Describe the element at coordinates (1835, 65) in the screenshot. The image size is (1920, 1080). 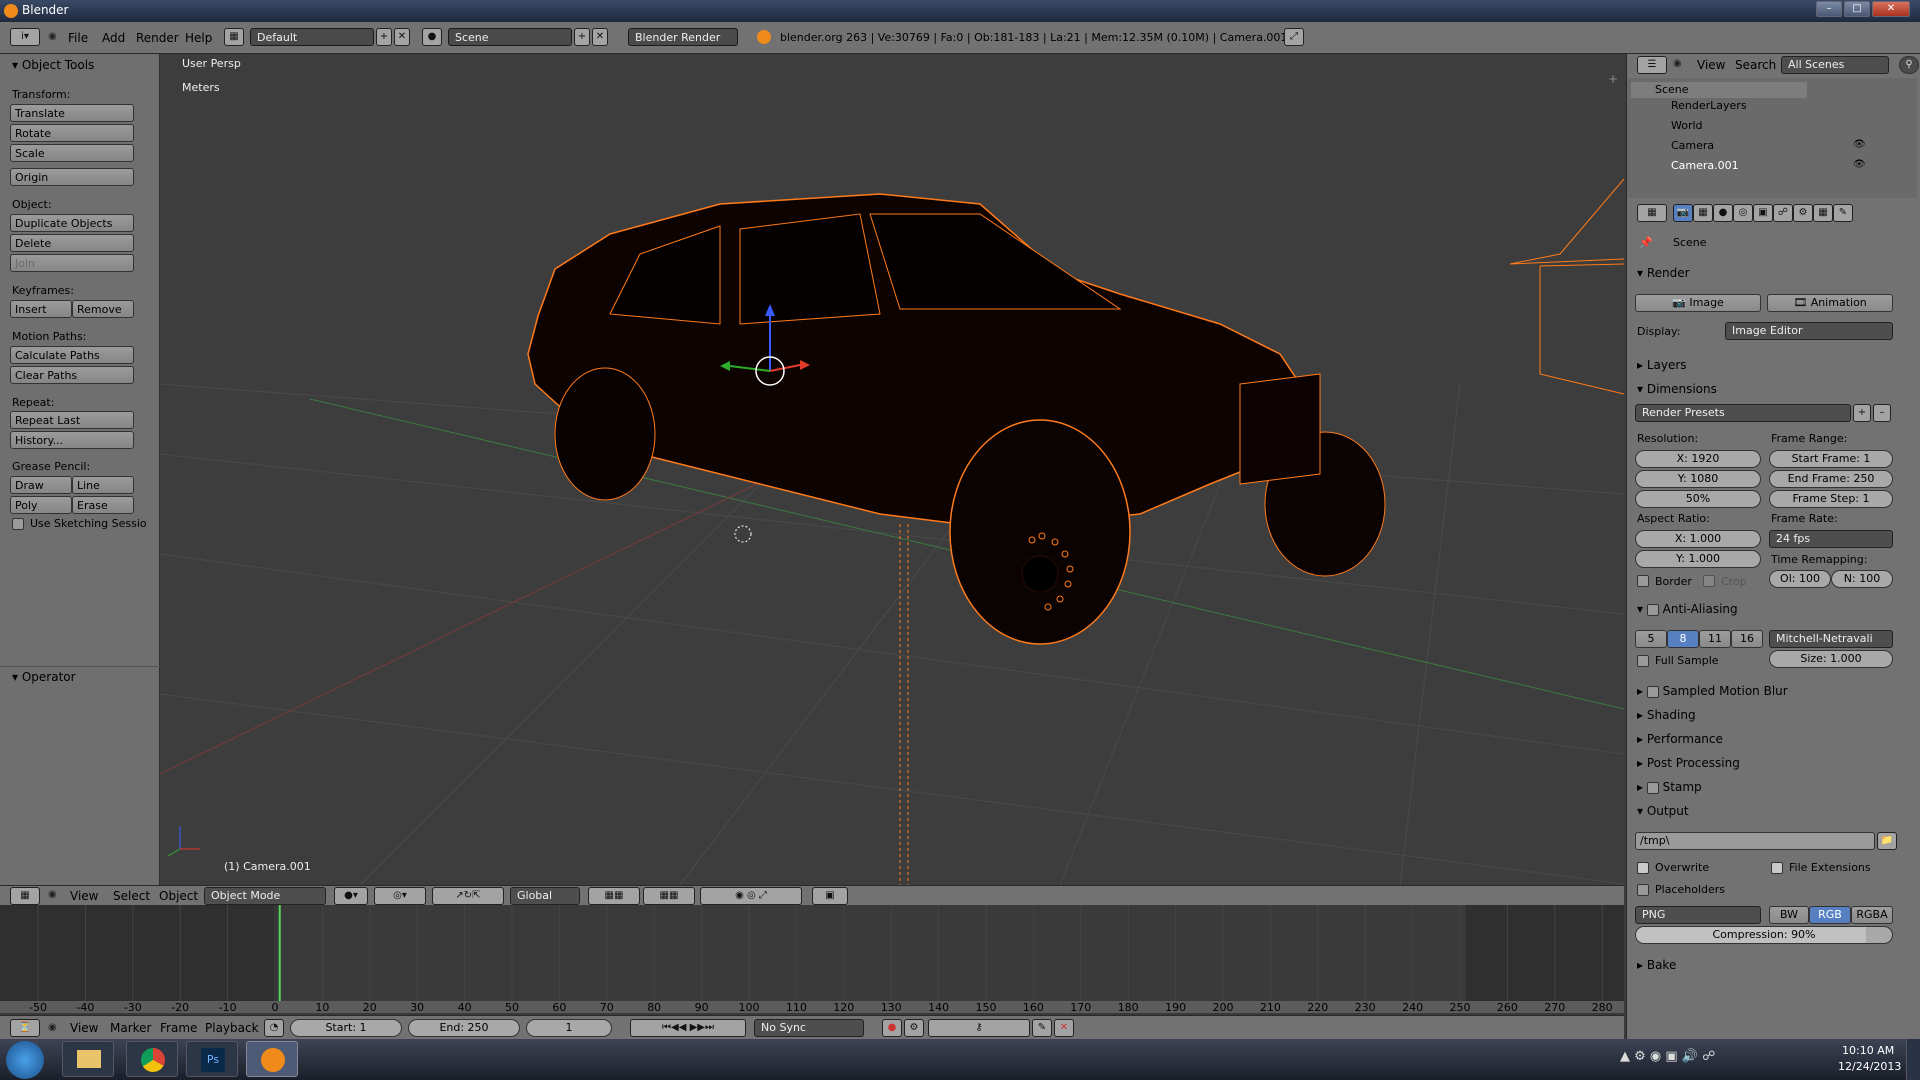
I see `outliner-filter-select: All Scenes` at that location.